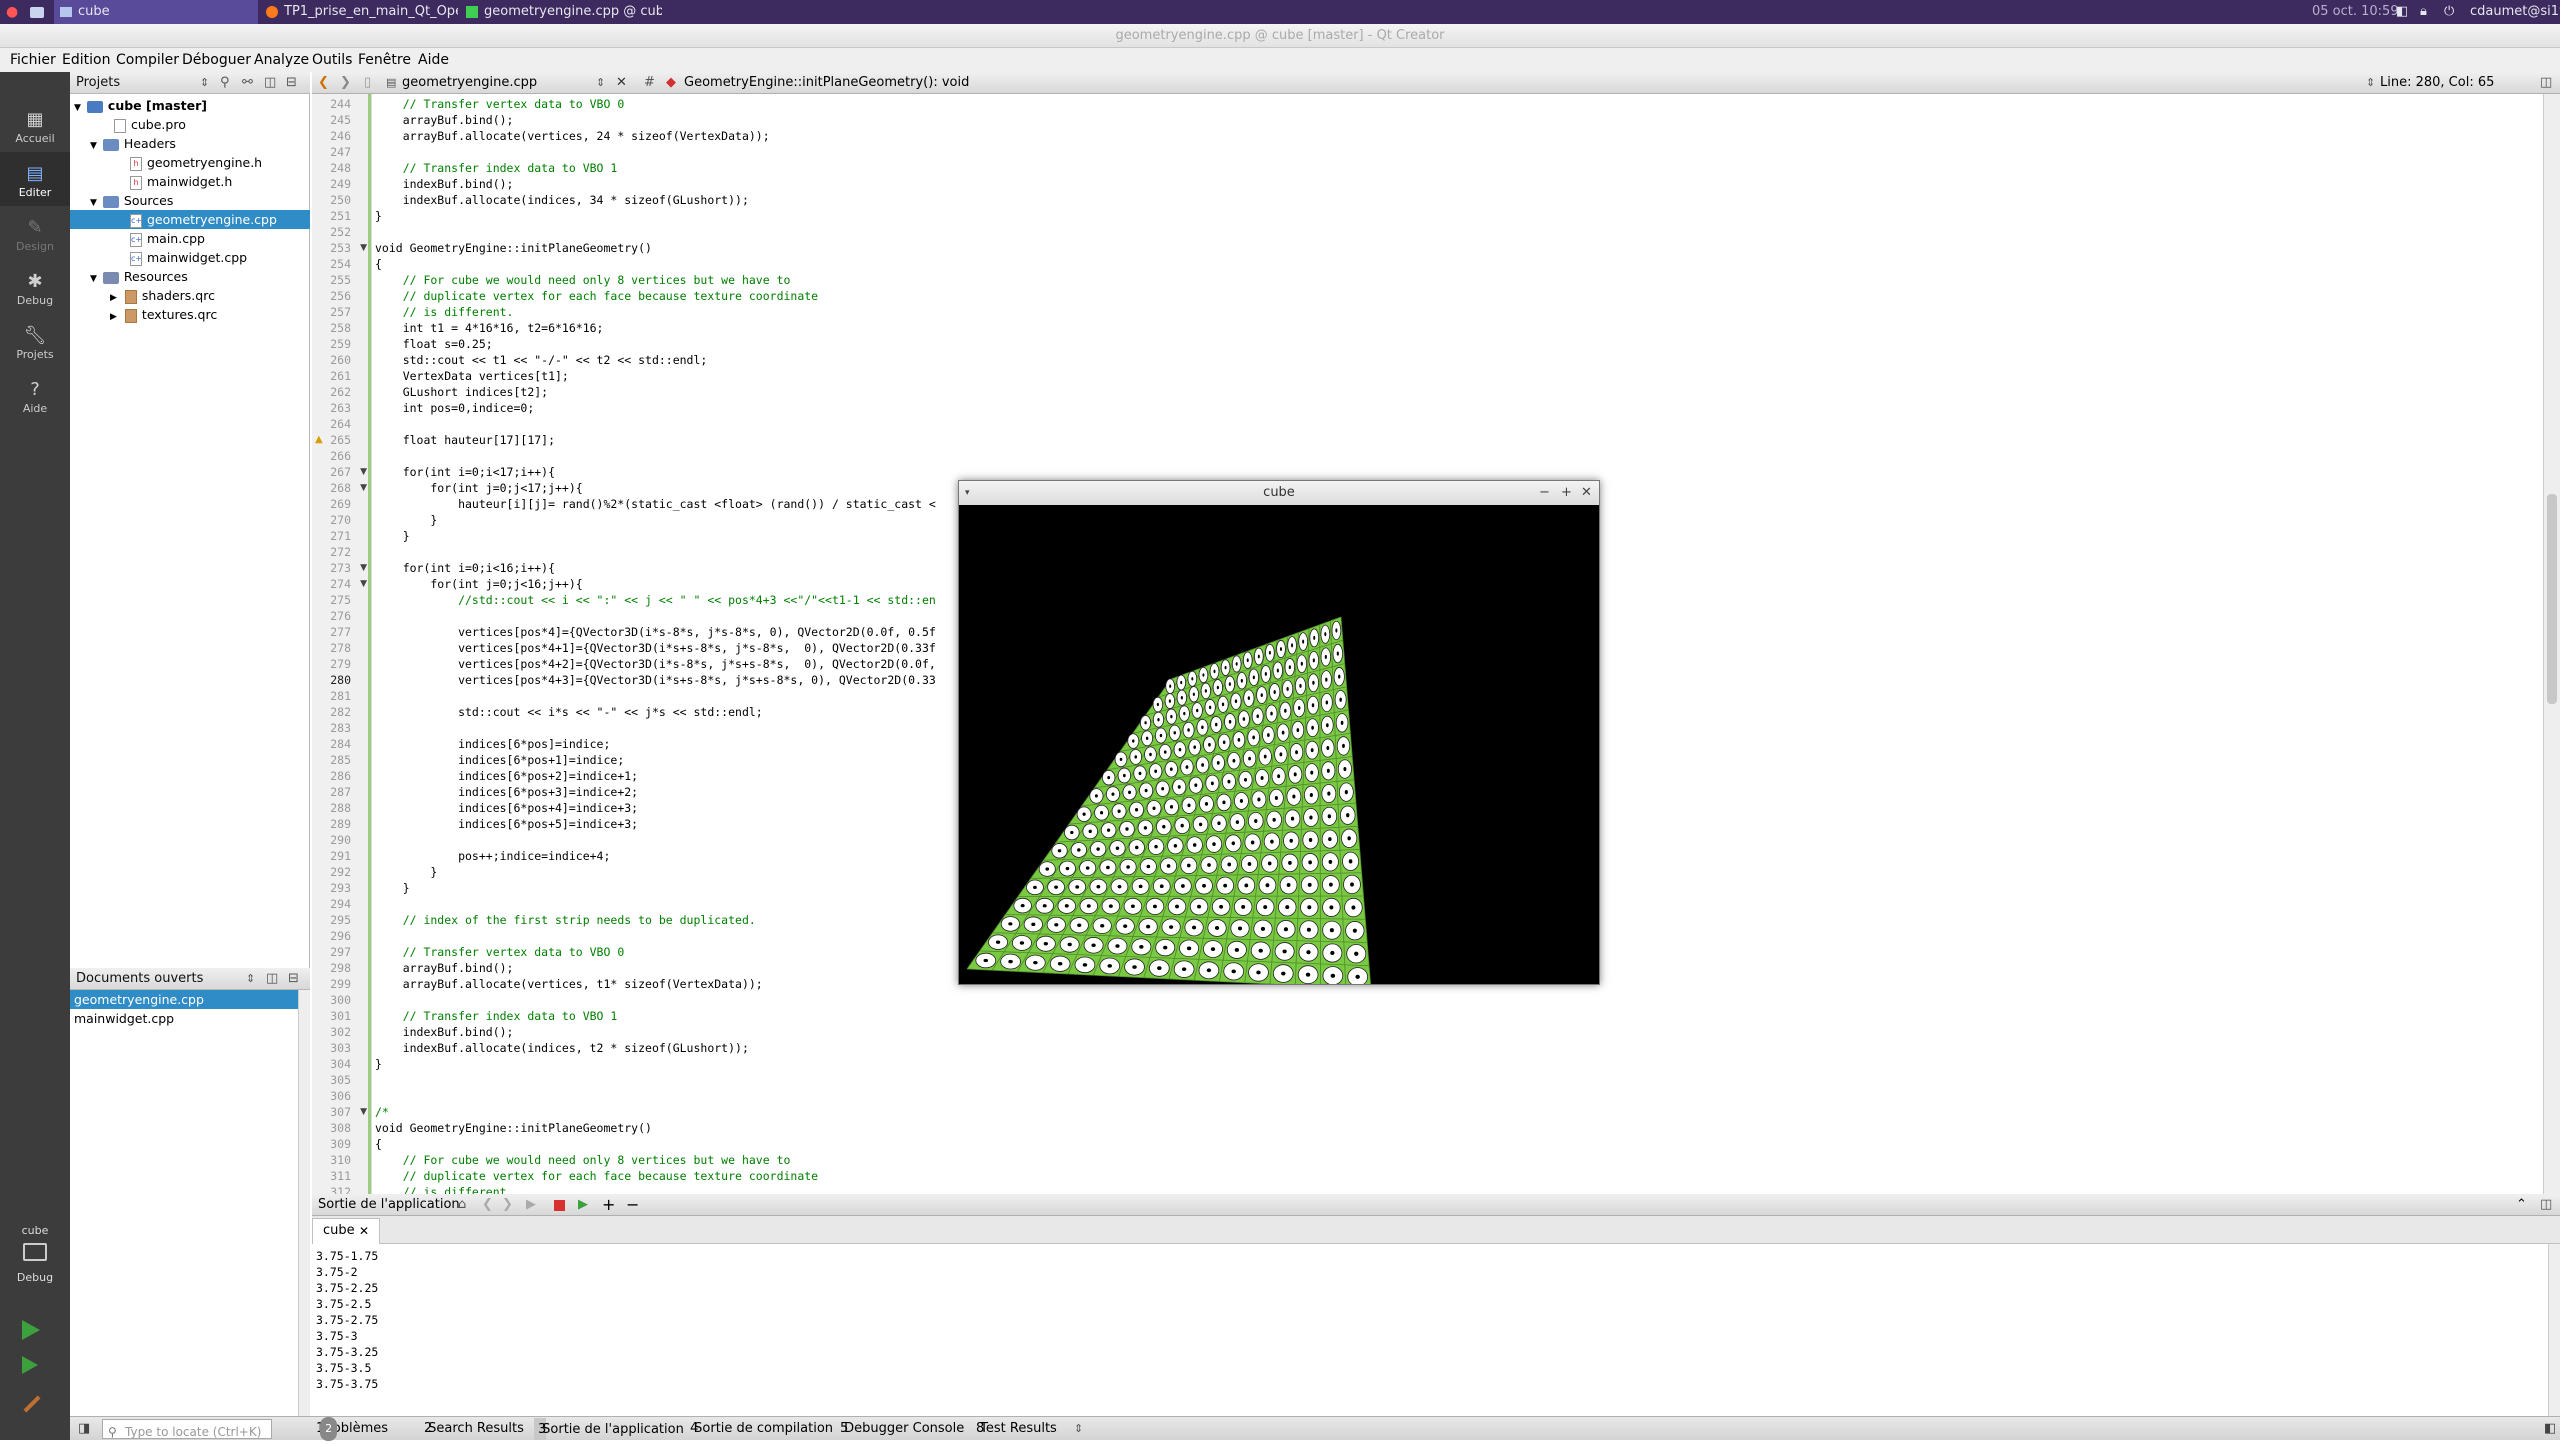 The width and height of the screenshot is (2560, 1444). Describe the element at coordinates (131, 200) in the screenshot. I see `tree-item-sources: ▼ Sources` at that location.